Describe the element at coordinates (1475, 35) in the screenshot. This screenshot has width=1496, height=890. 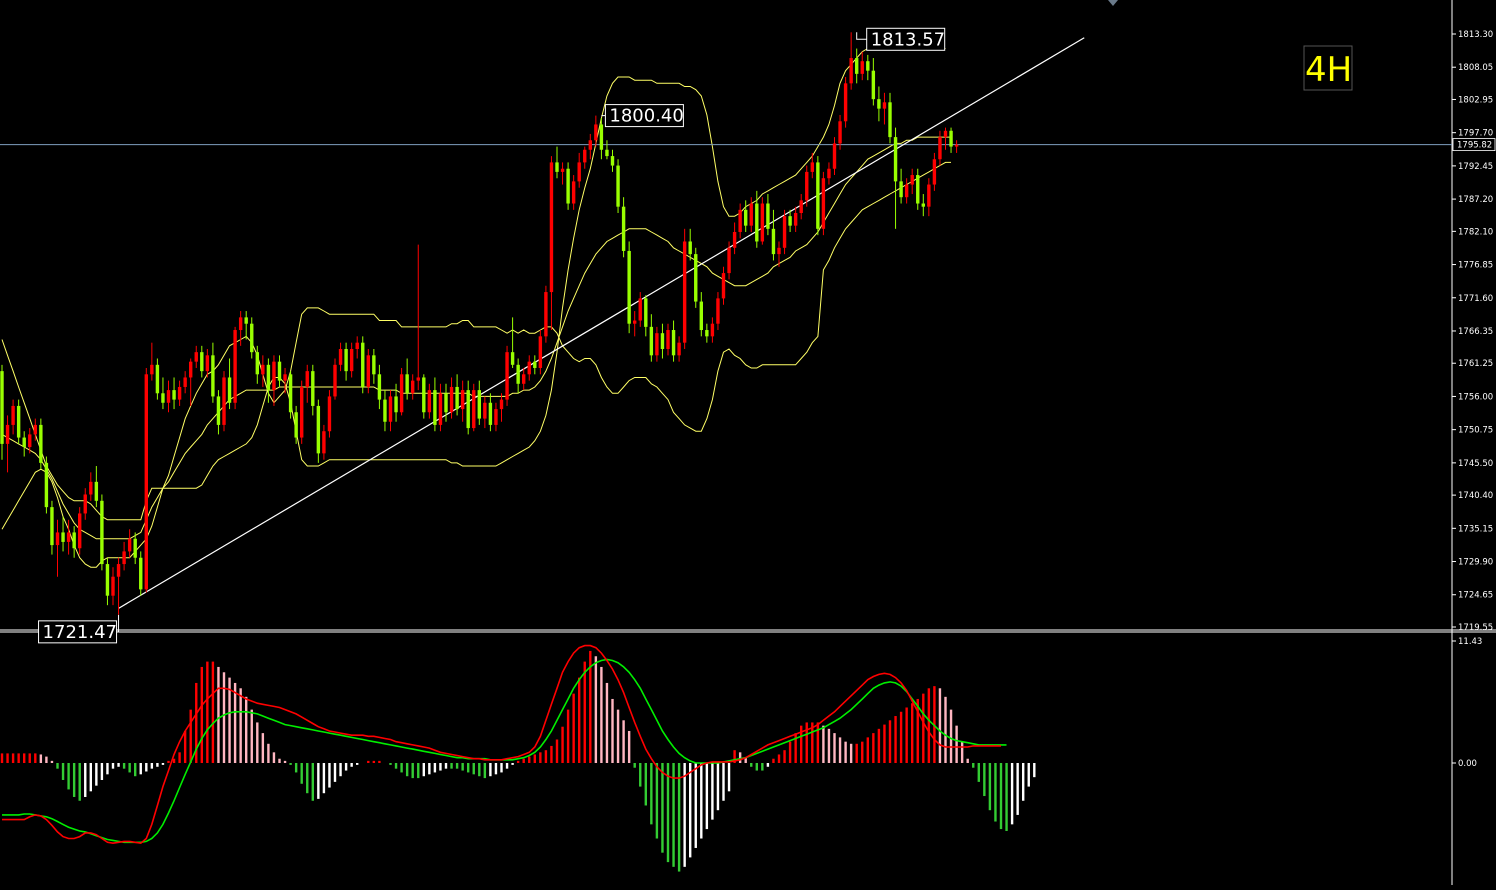
I see `price-tick-label: 1813.30` at that location.